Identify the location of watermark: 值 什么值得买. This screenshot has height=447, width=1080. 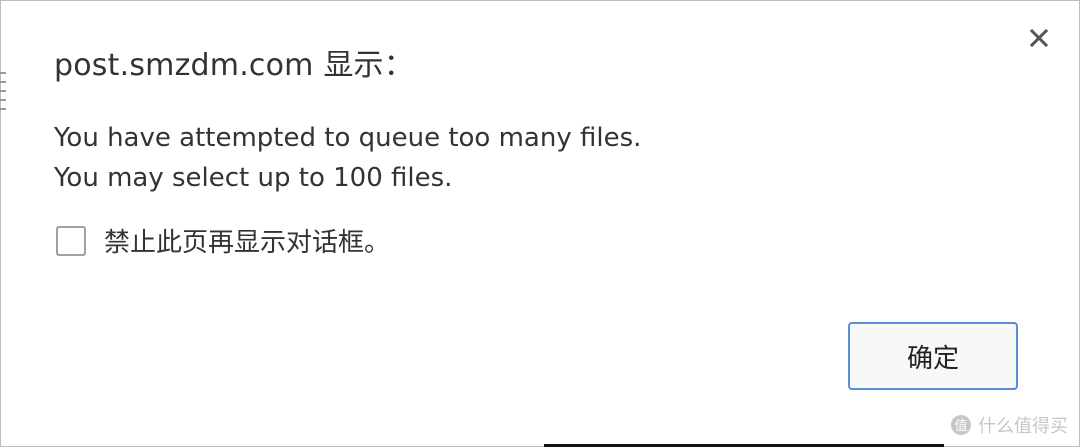
(1009, 425).